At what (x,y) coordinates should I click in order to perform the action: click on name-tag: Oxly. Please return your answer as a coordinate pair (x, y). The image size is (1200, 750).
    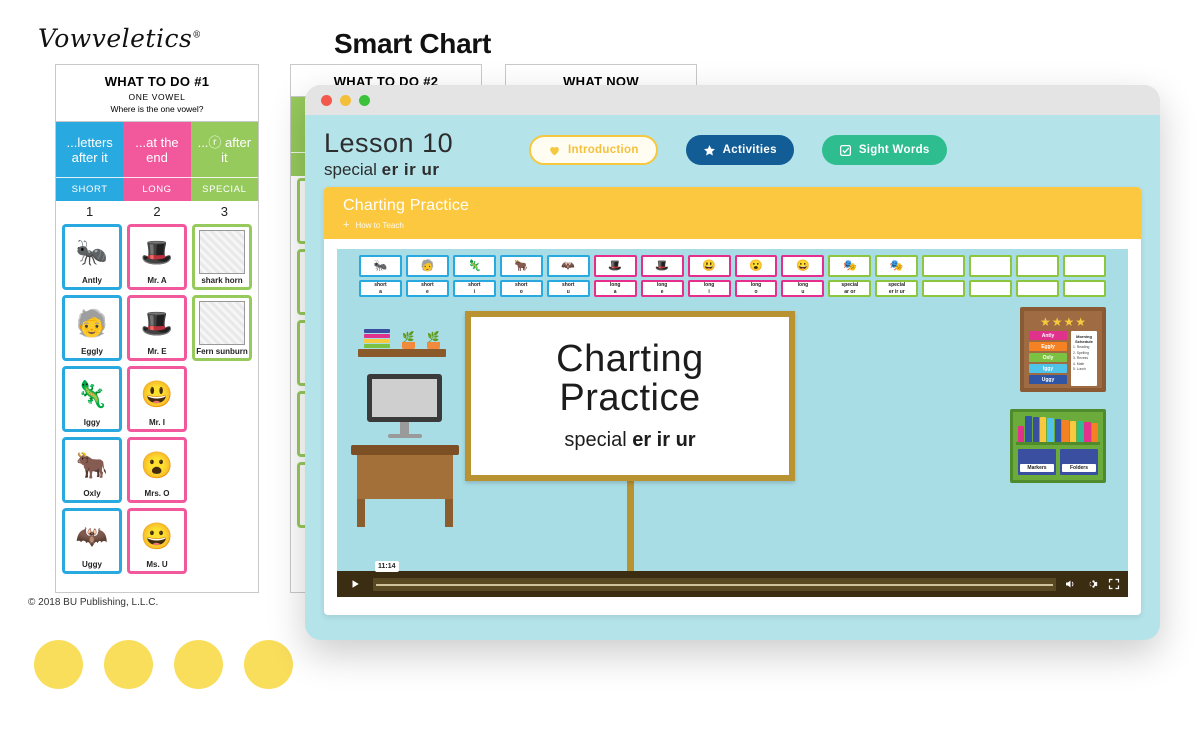
    Looking at the image, I should click on (1048, 357).